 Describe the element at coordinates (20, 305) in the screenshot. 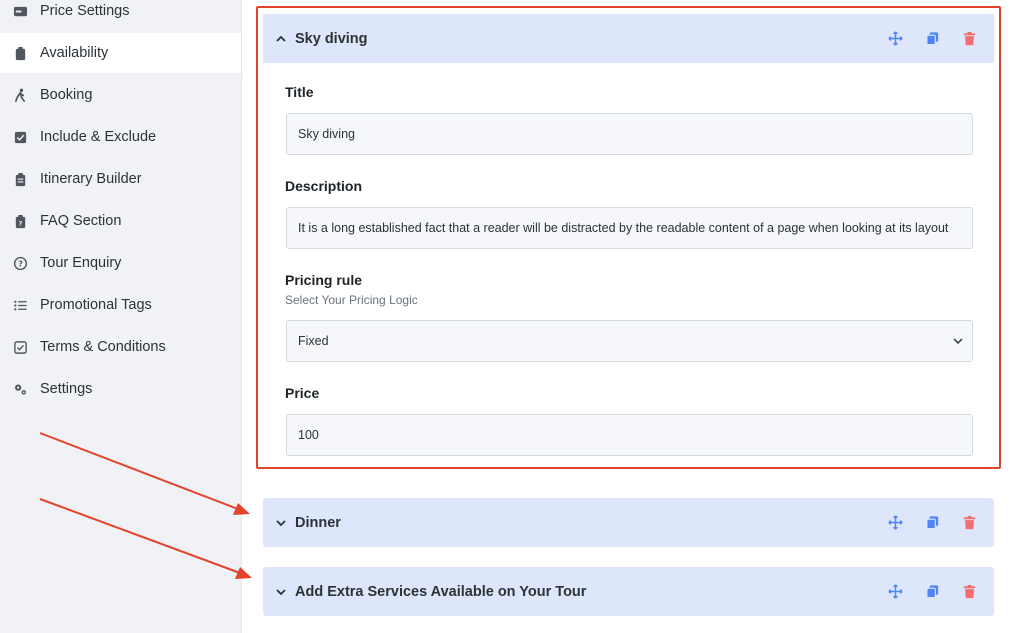

I see `list-icon` at that location.